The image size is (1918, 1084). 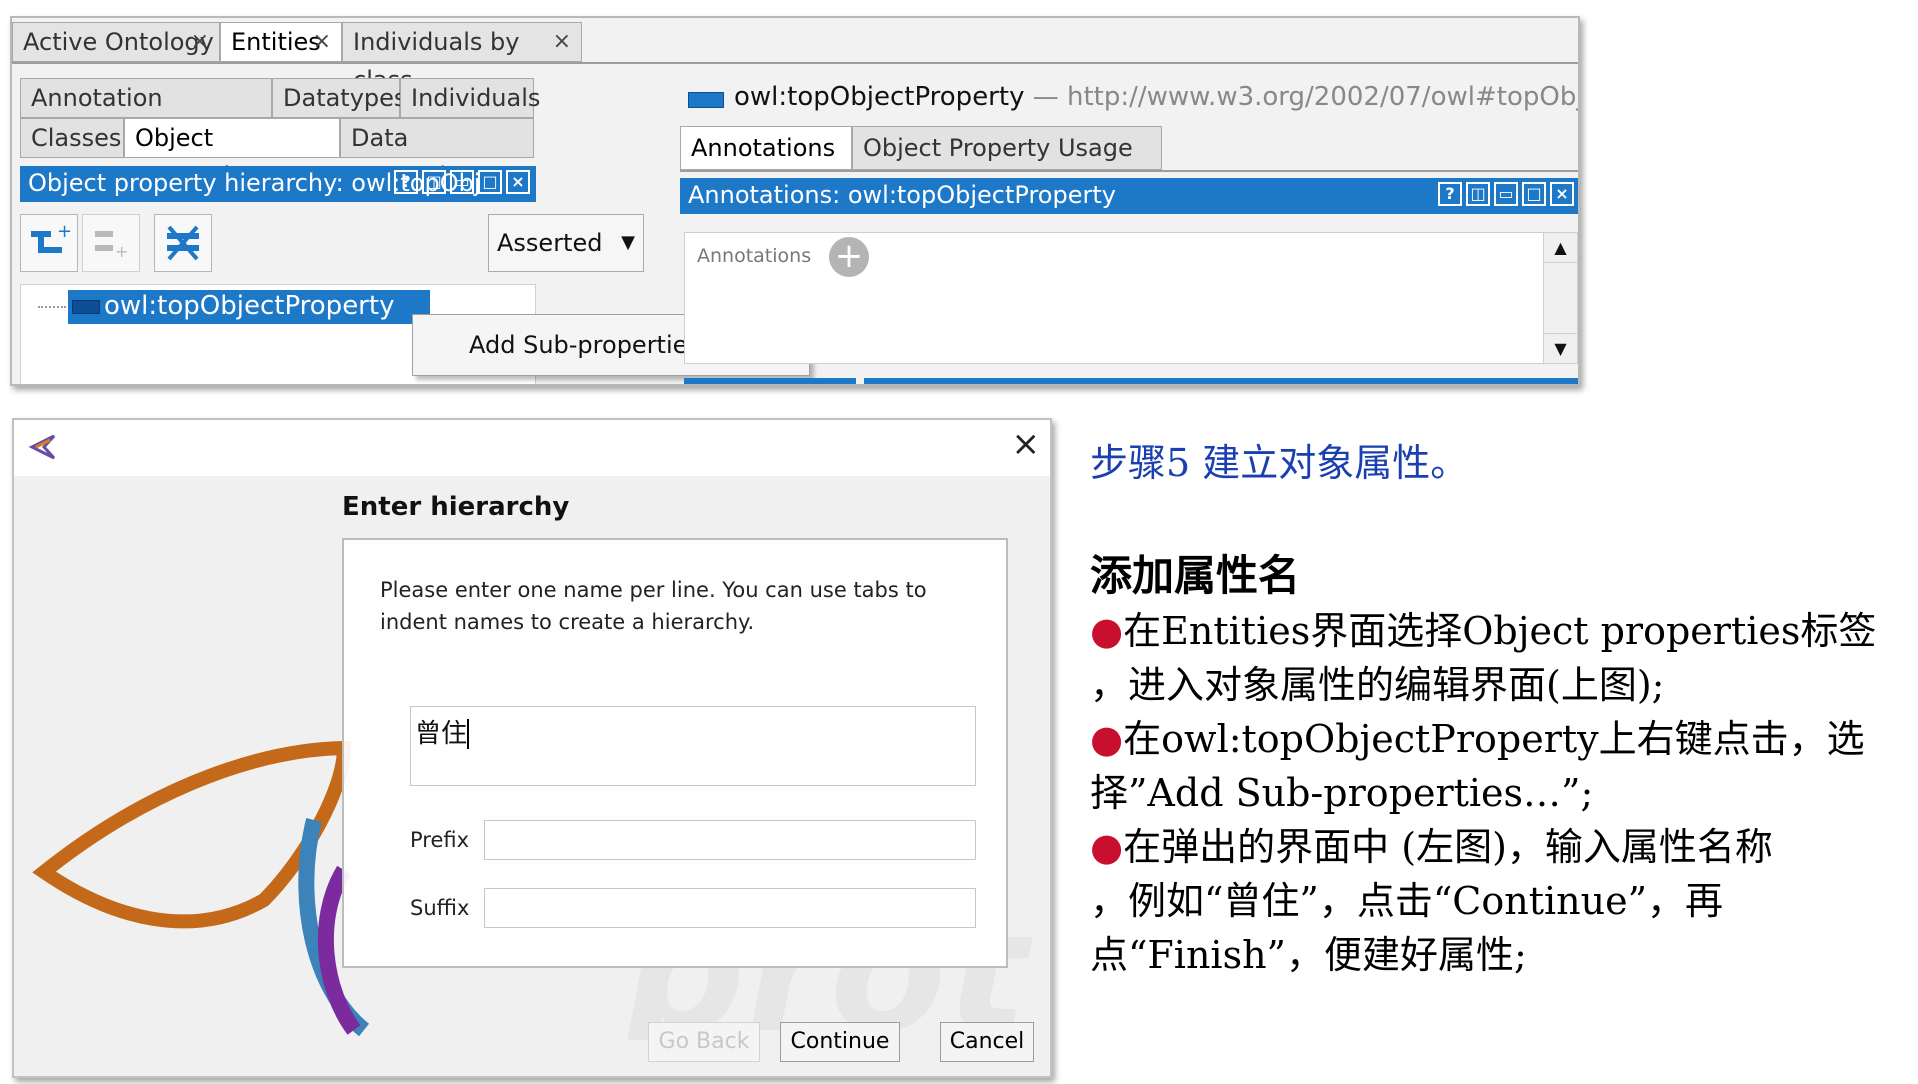 I want to click on step-title: 步骤5 建立对象属性。, so click(x=1279, y=463).